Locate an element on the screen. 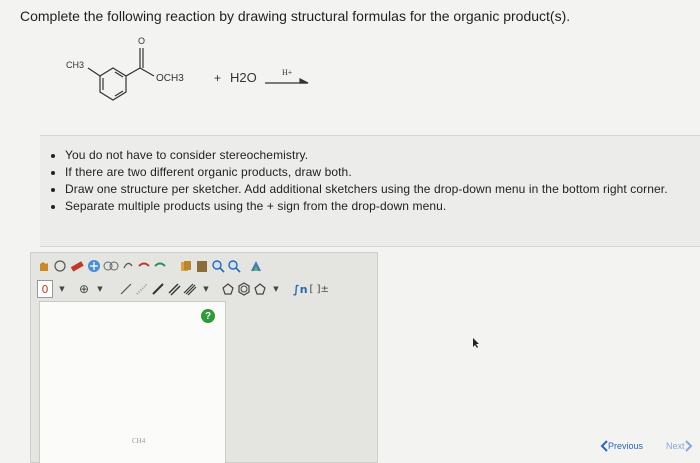 The height and width of the screenshot is (463, 700). canvas-placeholder-label: CH4 is located at coordinates (139, 441).